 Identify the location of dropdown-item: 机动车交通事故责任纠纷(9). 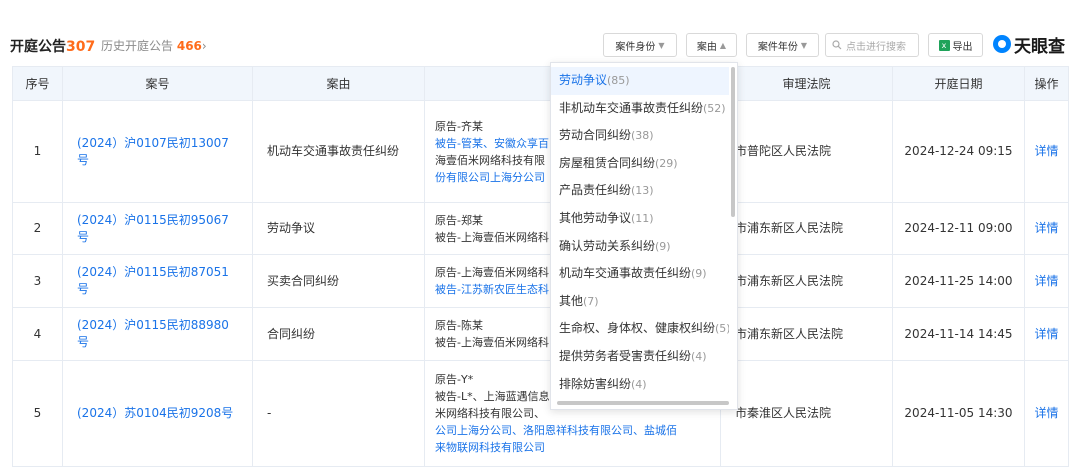
(640, 274).